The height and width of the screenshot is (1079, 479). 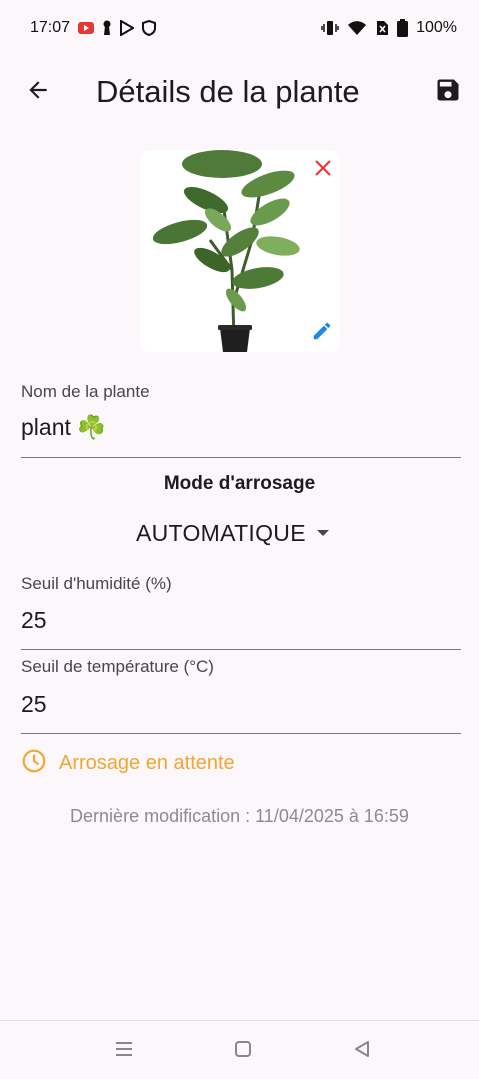 I want to click on edit-pencil-icon, so click(x=322, y=333).